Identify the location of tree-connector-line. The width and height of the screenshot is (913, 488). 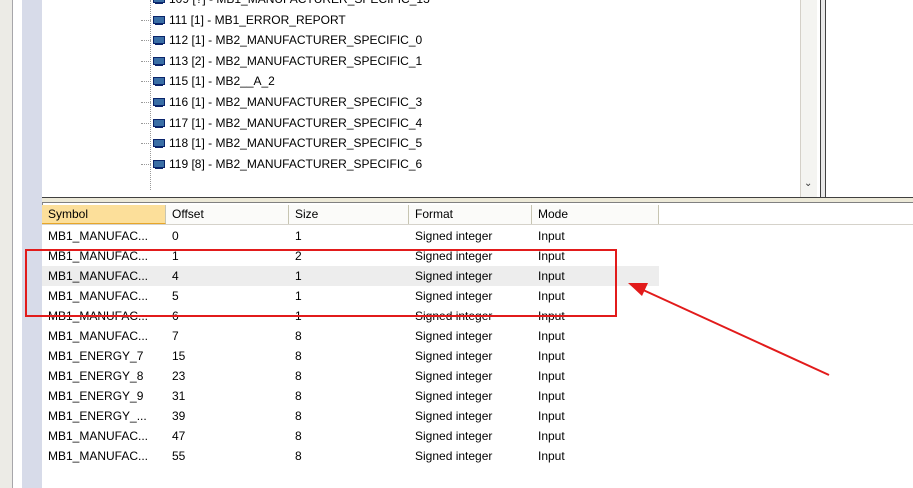
(150, 95).